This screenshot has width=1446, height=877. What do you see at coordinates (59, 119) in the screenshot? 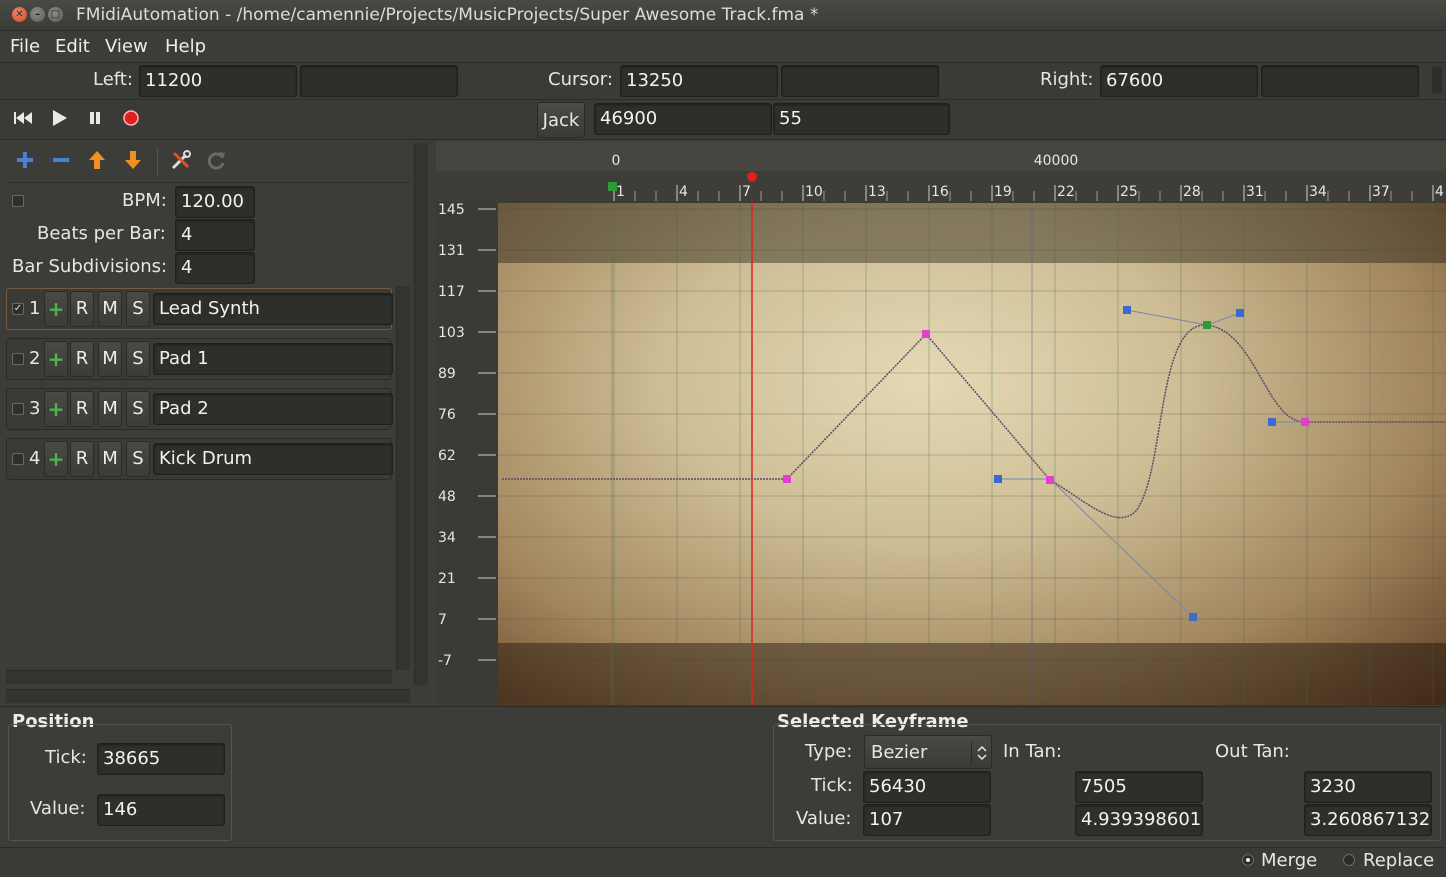
I see `play-icon` at bounding box center [59, 119].